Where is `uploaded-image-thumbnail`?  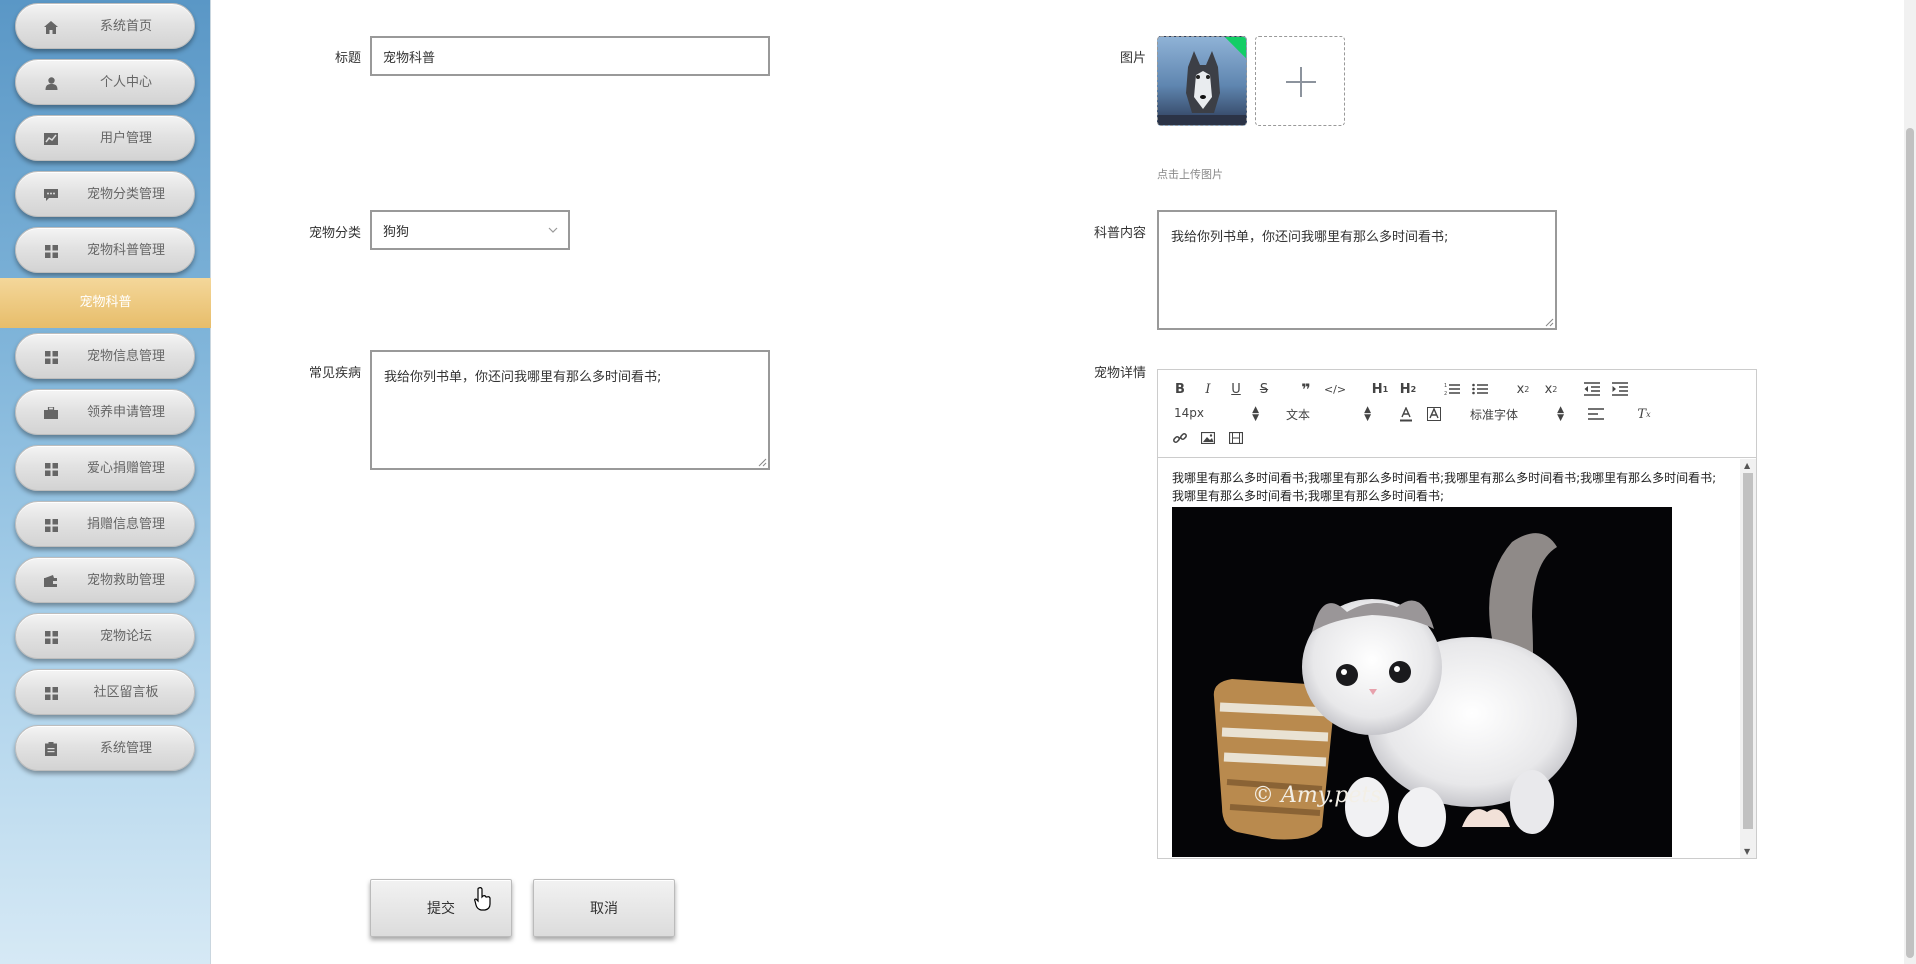 uploaded-image-thumbnail is located at coordinates (1202, 81).